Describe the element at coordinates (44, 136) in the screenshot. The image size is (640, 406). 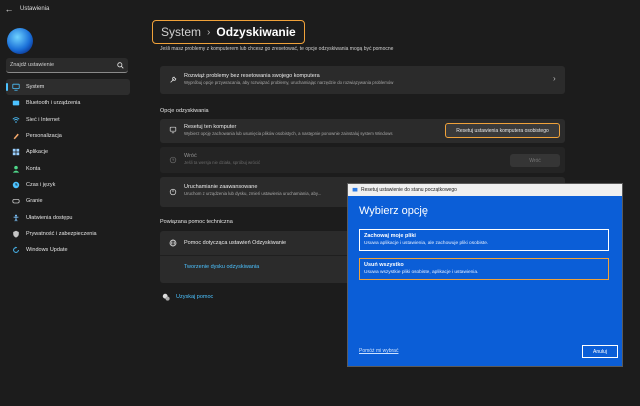
I see `sidebar-item-label: Personalizacja` at that location.